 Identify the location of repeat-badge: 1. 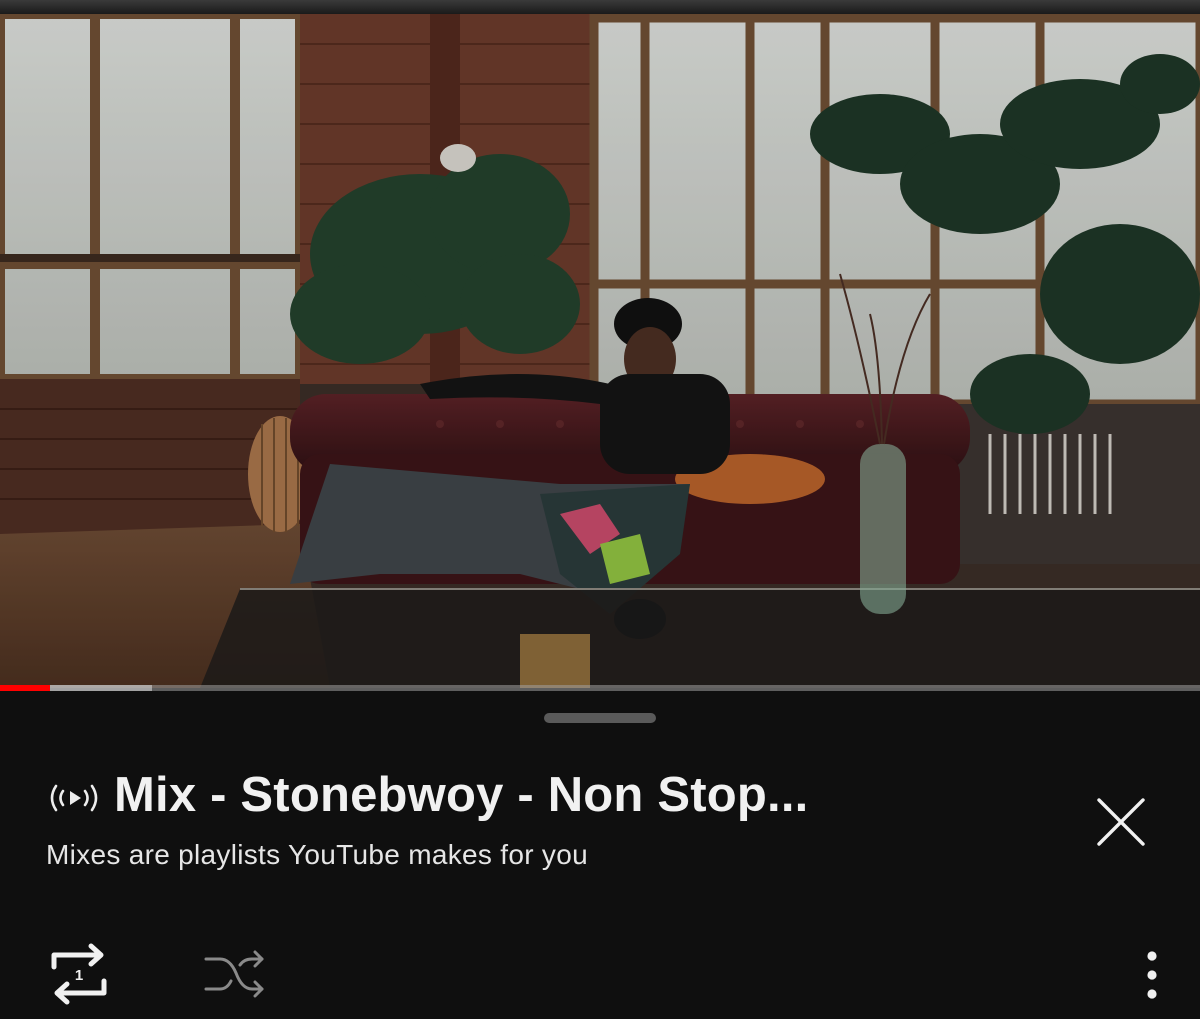
(79, 975).